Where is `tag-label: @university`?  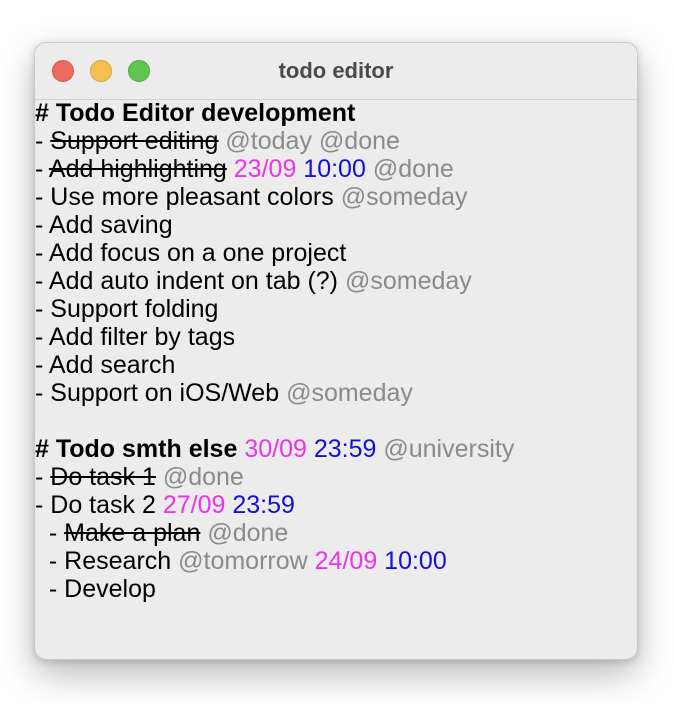
tag-label: @university is located at coordinates (449, 449).